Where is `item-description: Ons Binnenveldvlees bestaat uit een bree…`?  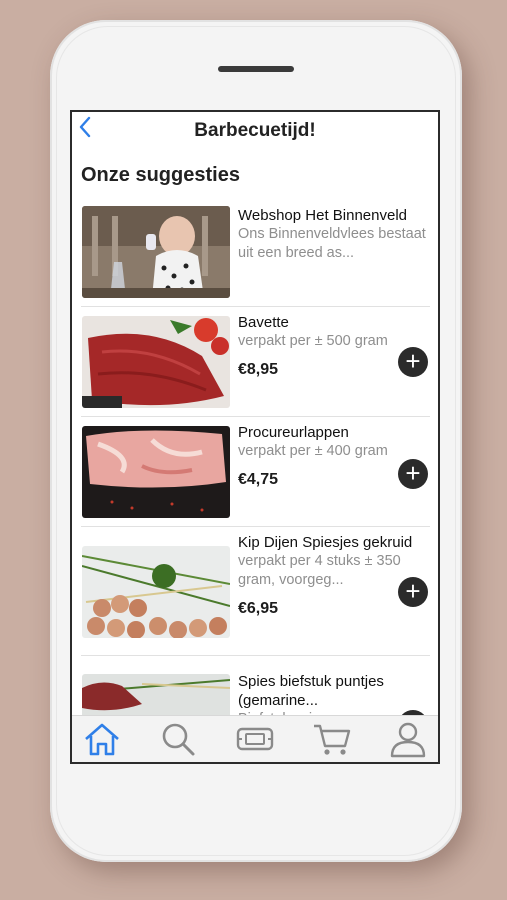 item-description: Ons Binnenveldvlees bestaat uit een bree… is located at coordinates (332, 243).